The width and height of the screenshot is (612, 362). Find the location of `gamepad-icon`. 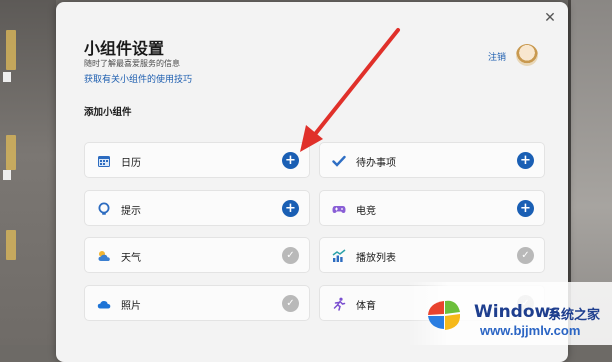

gamepad-icon is located at coordinates (339, 209).